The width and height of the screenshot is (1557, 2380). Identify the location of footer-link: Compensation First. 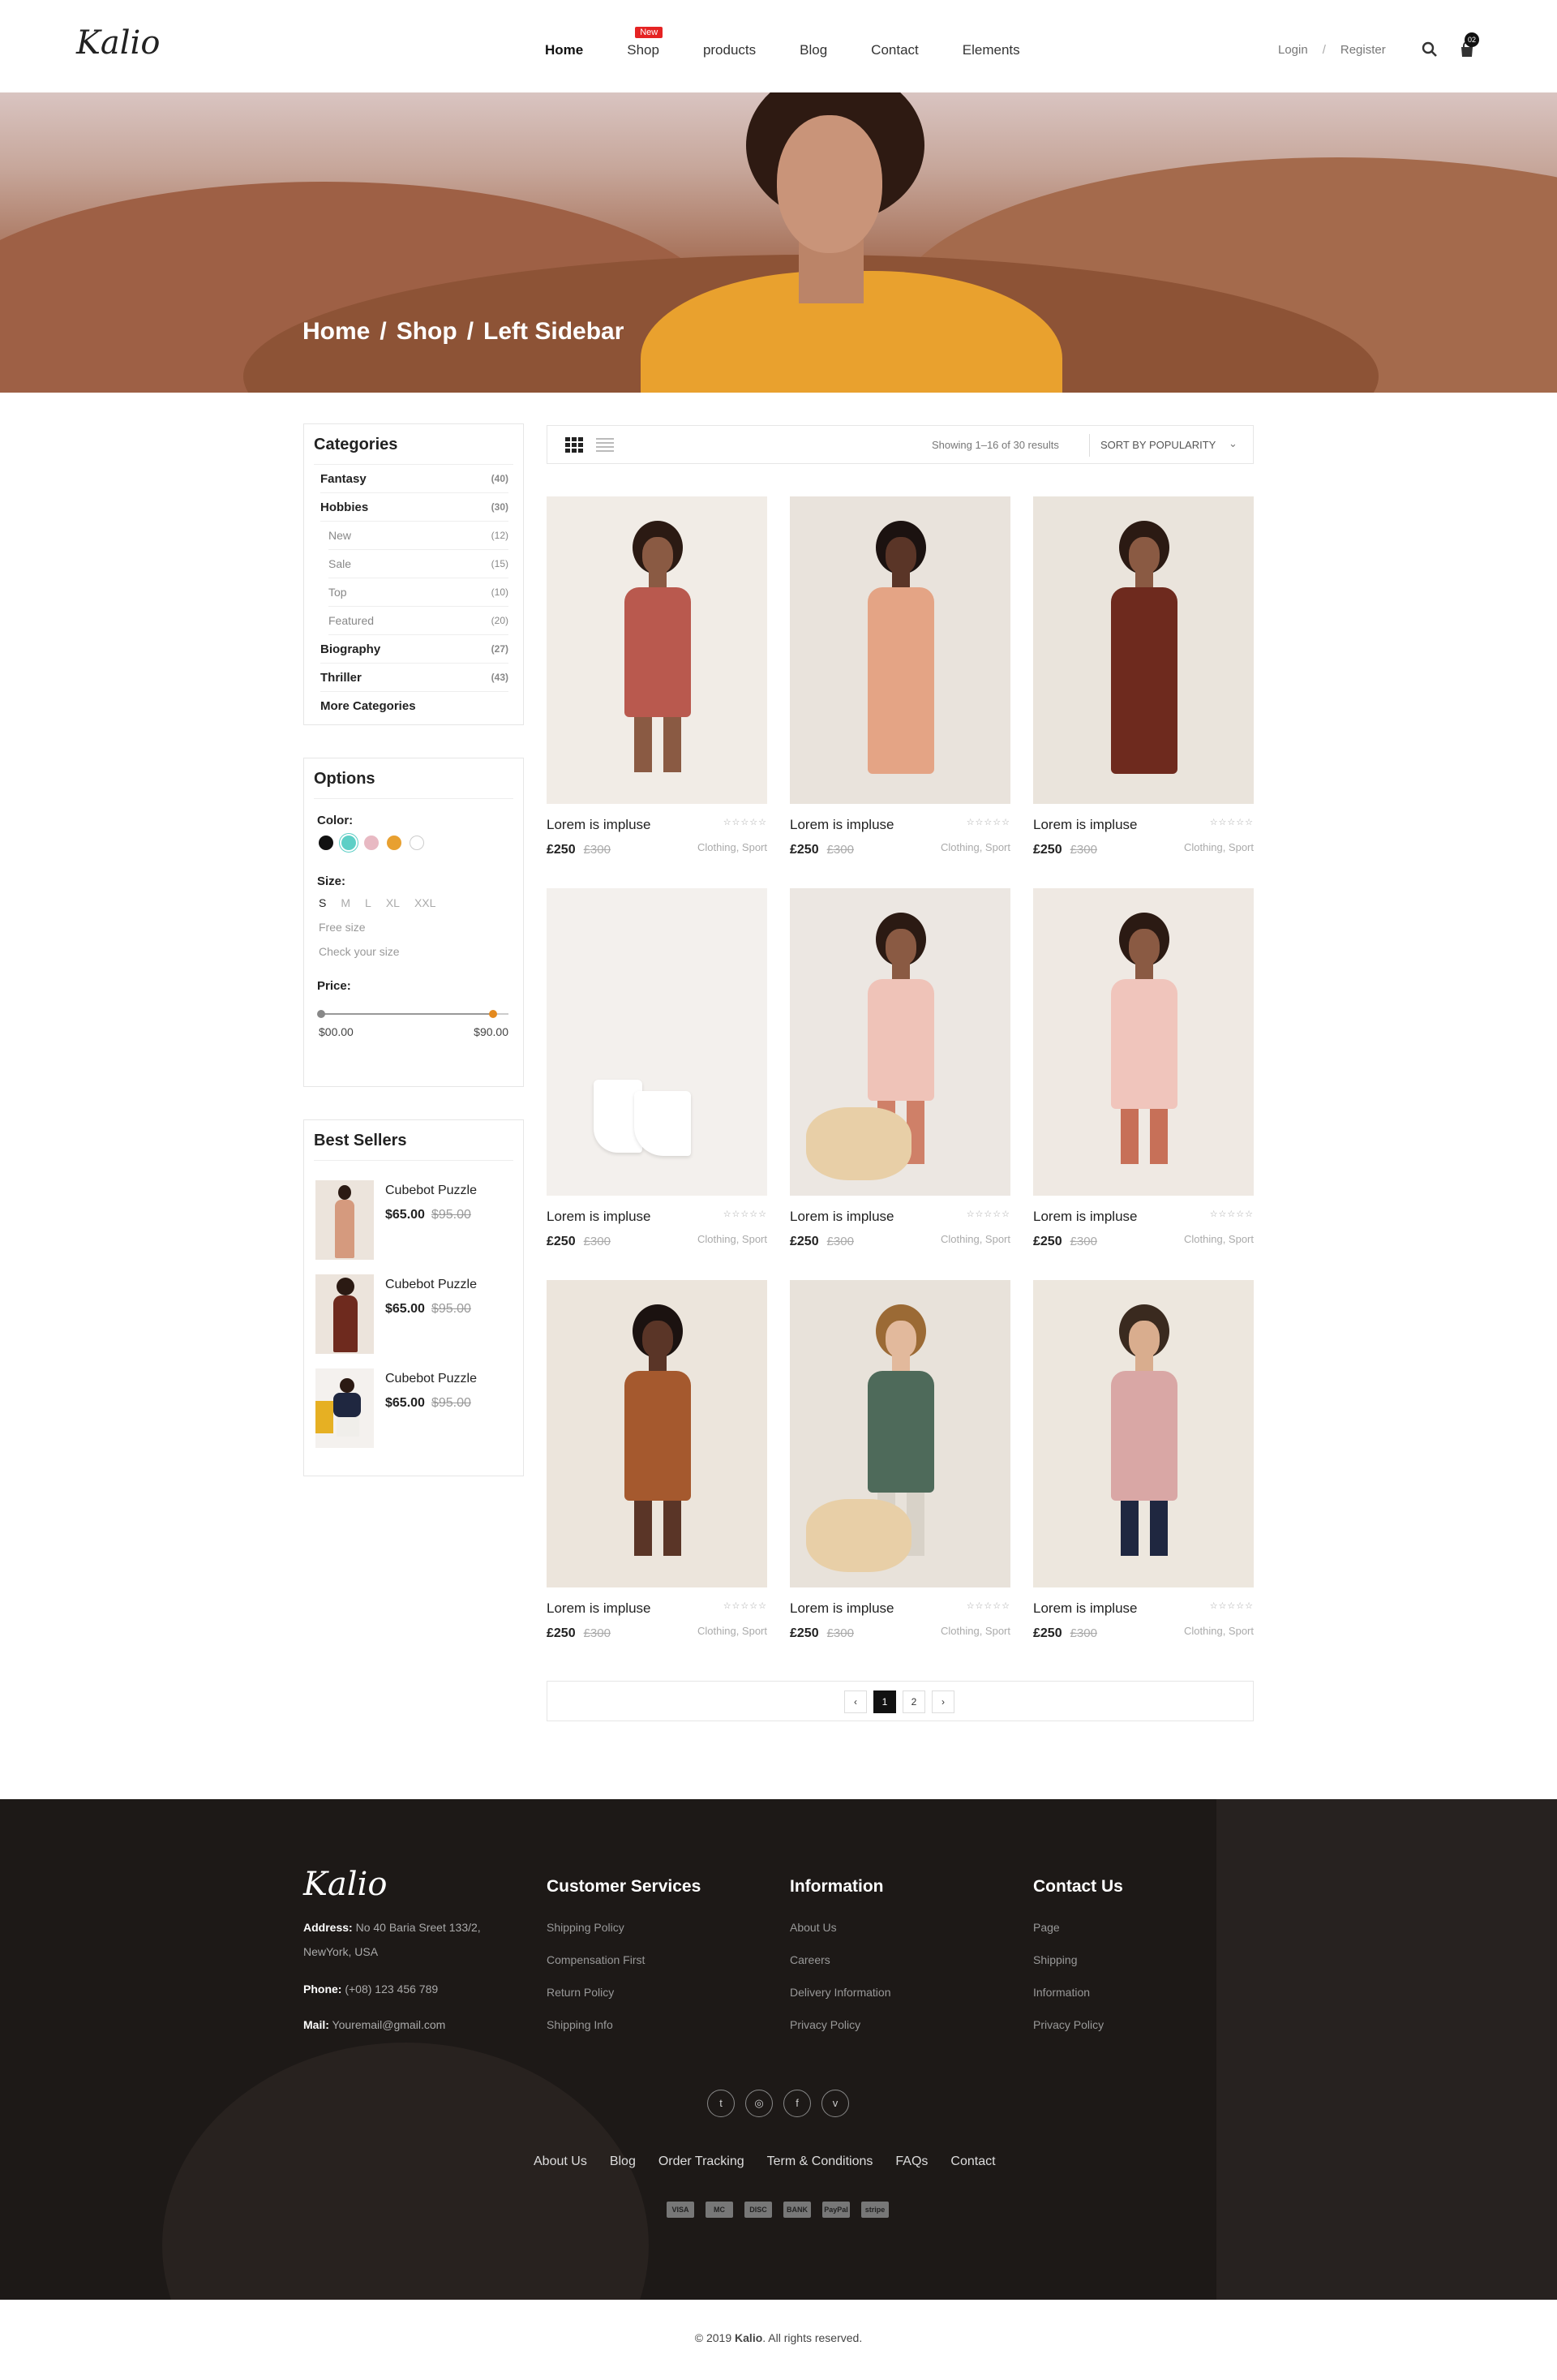
(596, 1960).